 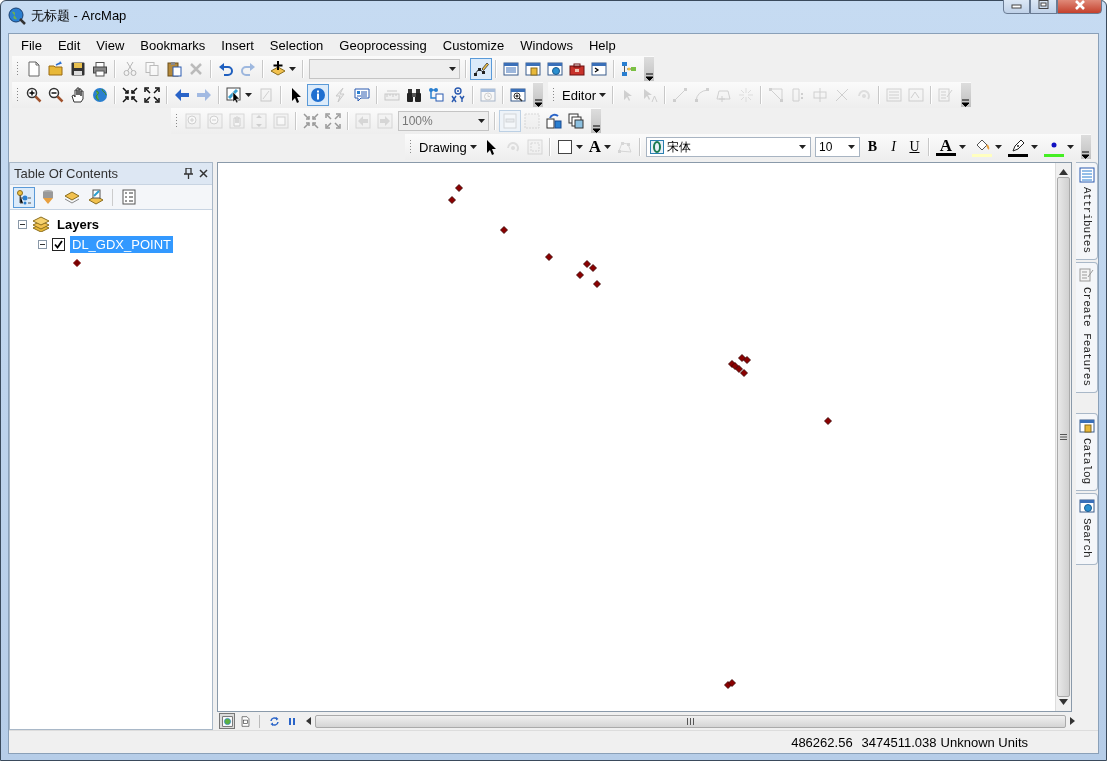 I want to click on dock-tab-label: Catalog, so click(x=1086, y=461).